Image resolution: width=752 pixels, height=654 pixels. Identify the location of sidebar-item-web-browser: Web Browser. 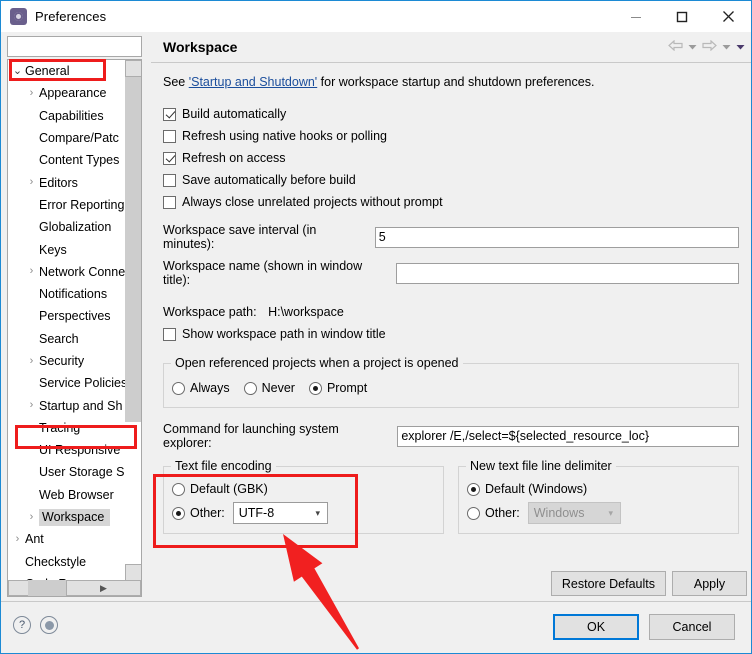
(67, 495).